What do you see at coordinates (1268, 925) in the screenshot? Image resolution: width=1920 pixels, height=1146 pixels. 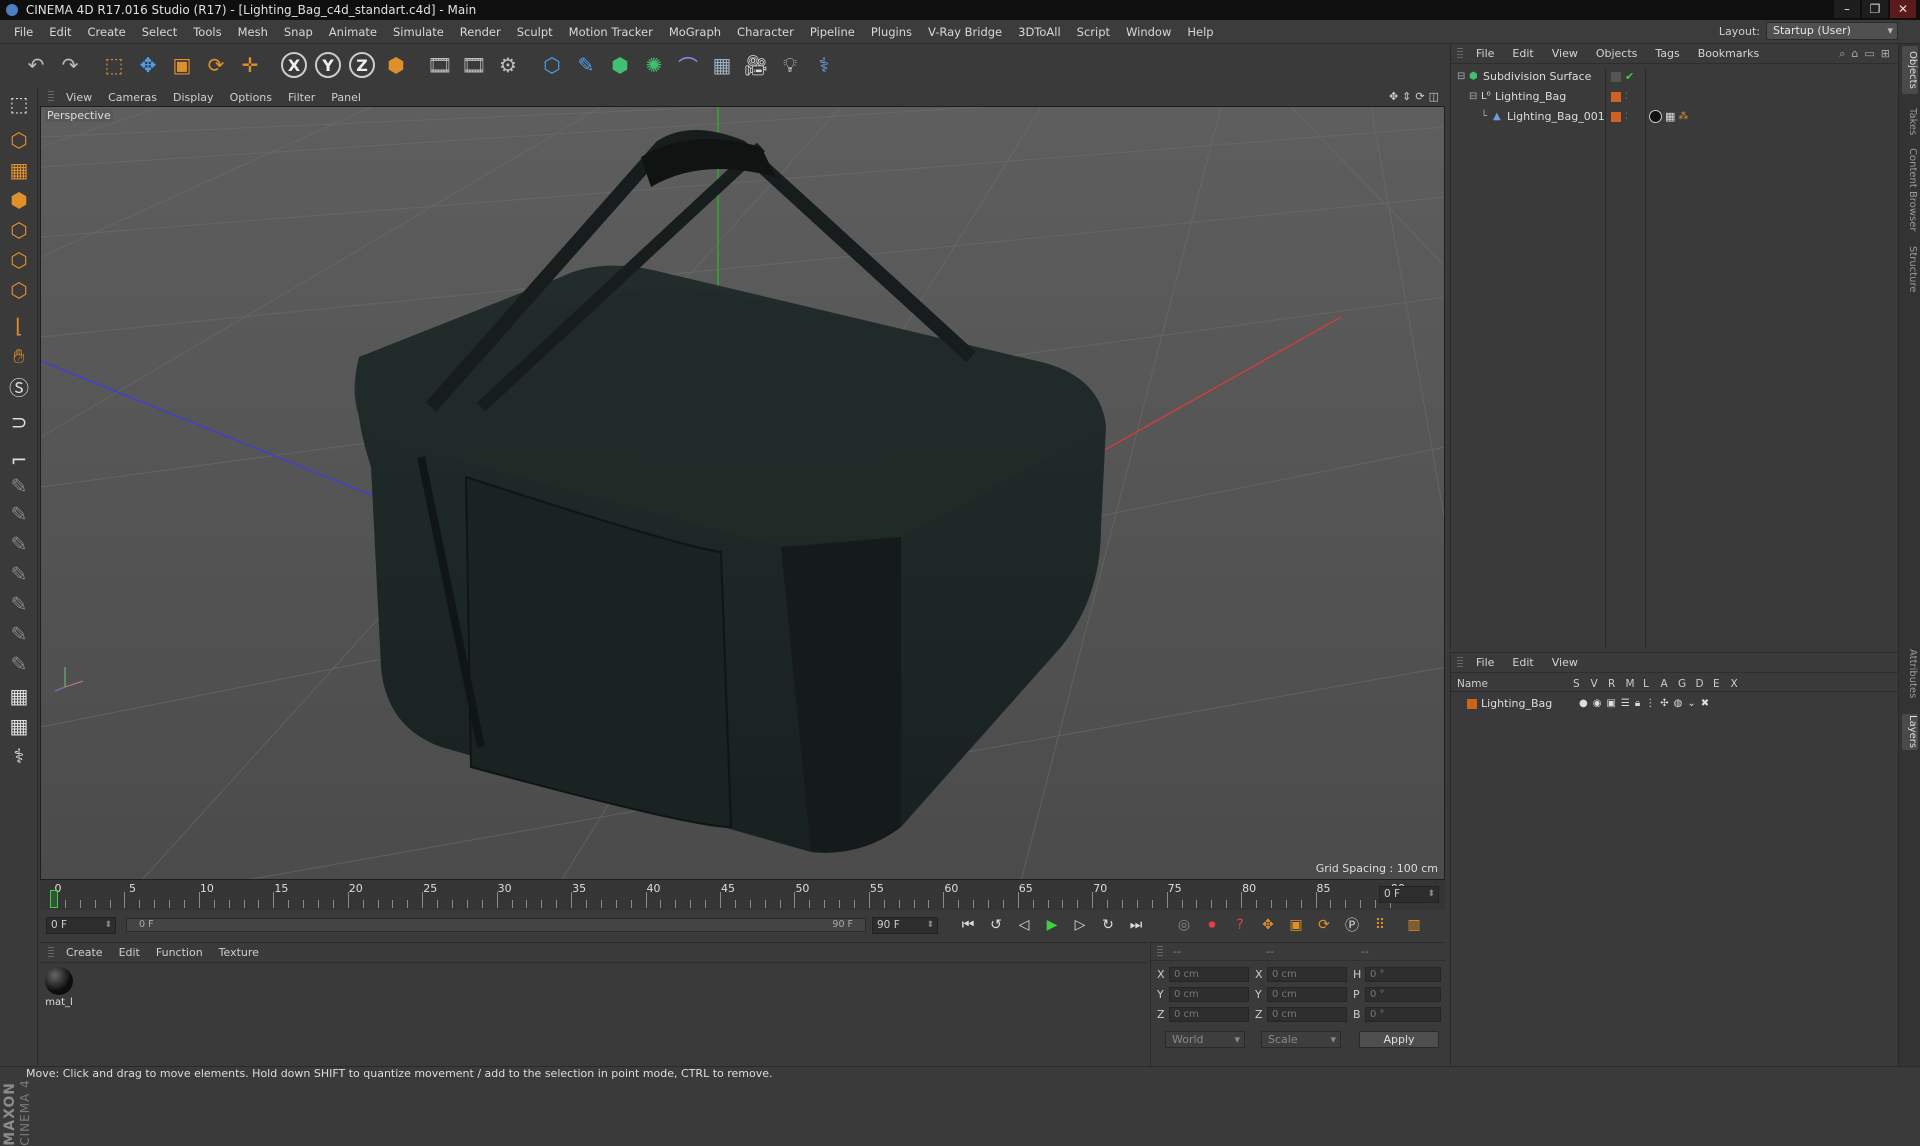 I see `position-key-button: ✥` at bounding box center [1268, 925].